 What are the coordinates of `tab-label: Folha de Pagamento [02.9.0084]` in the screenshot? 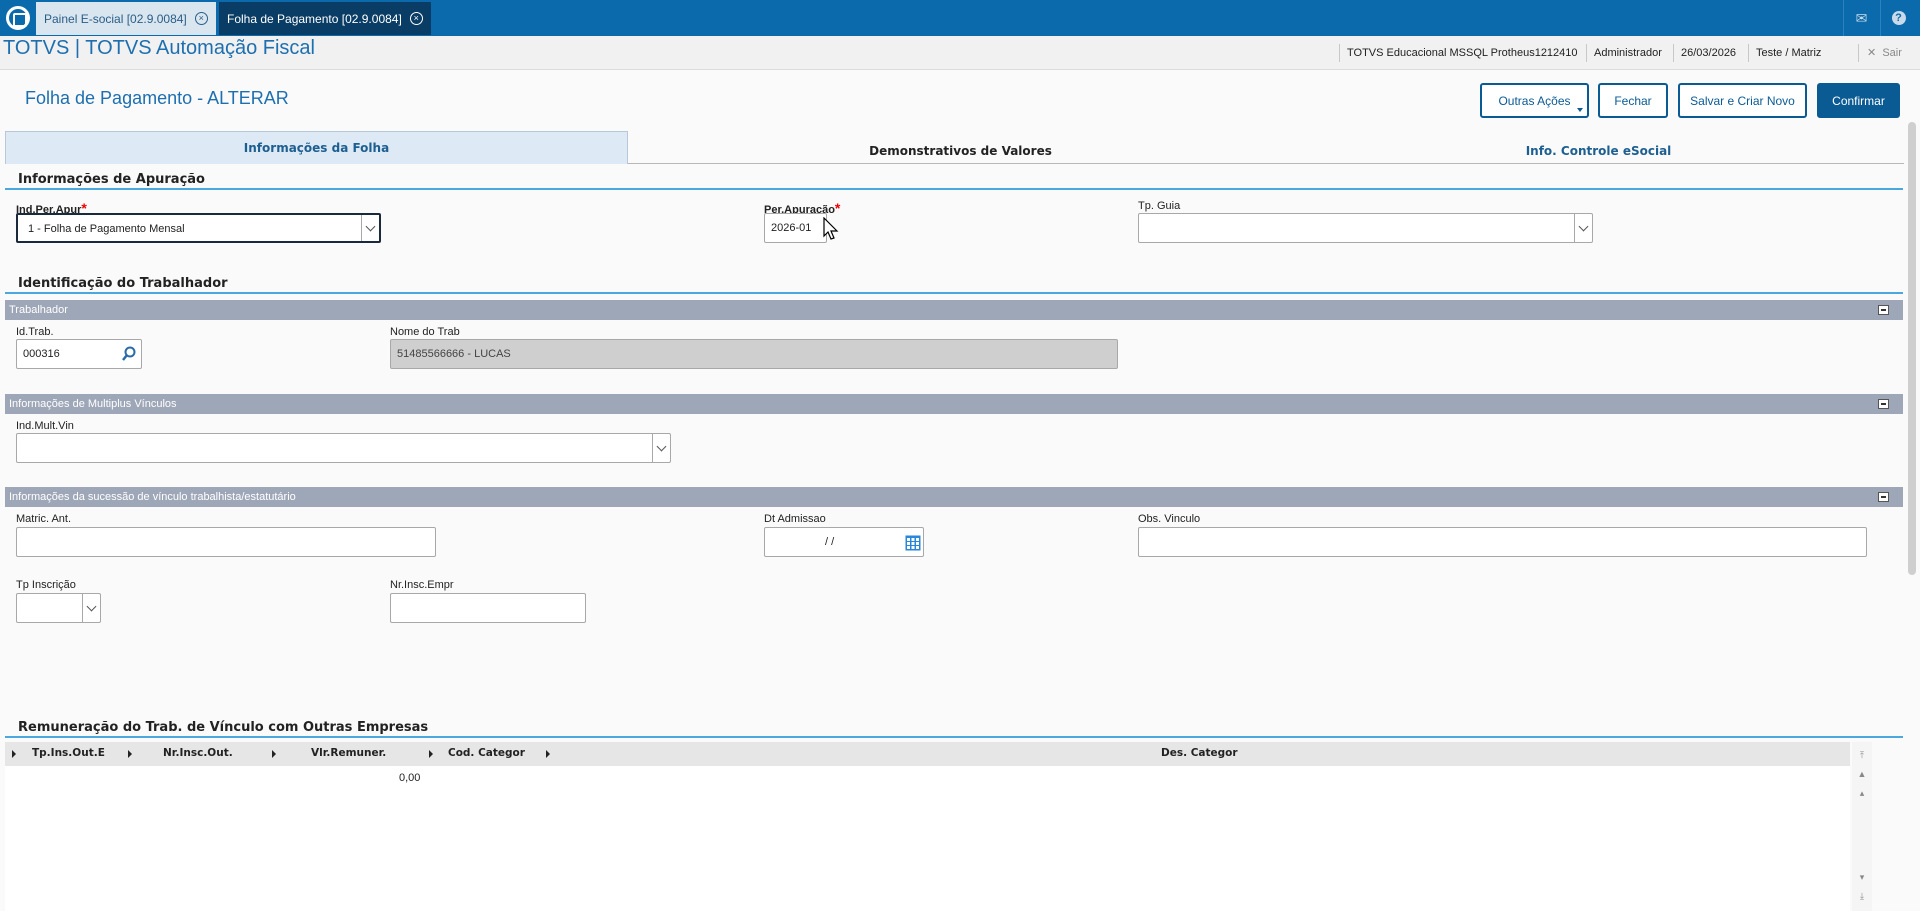 It's located at (314, 18).